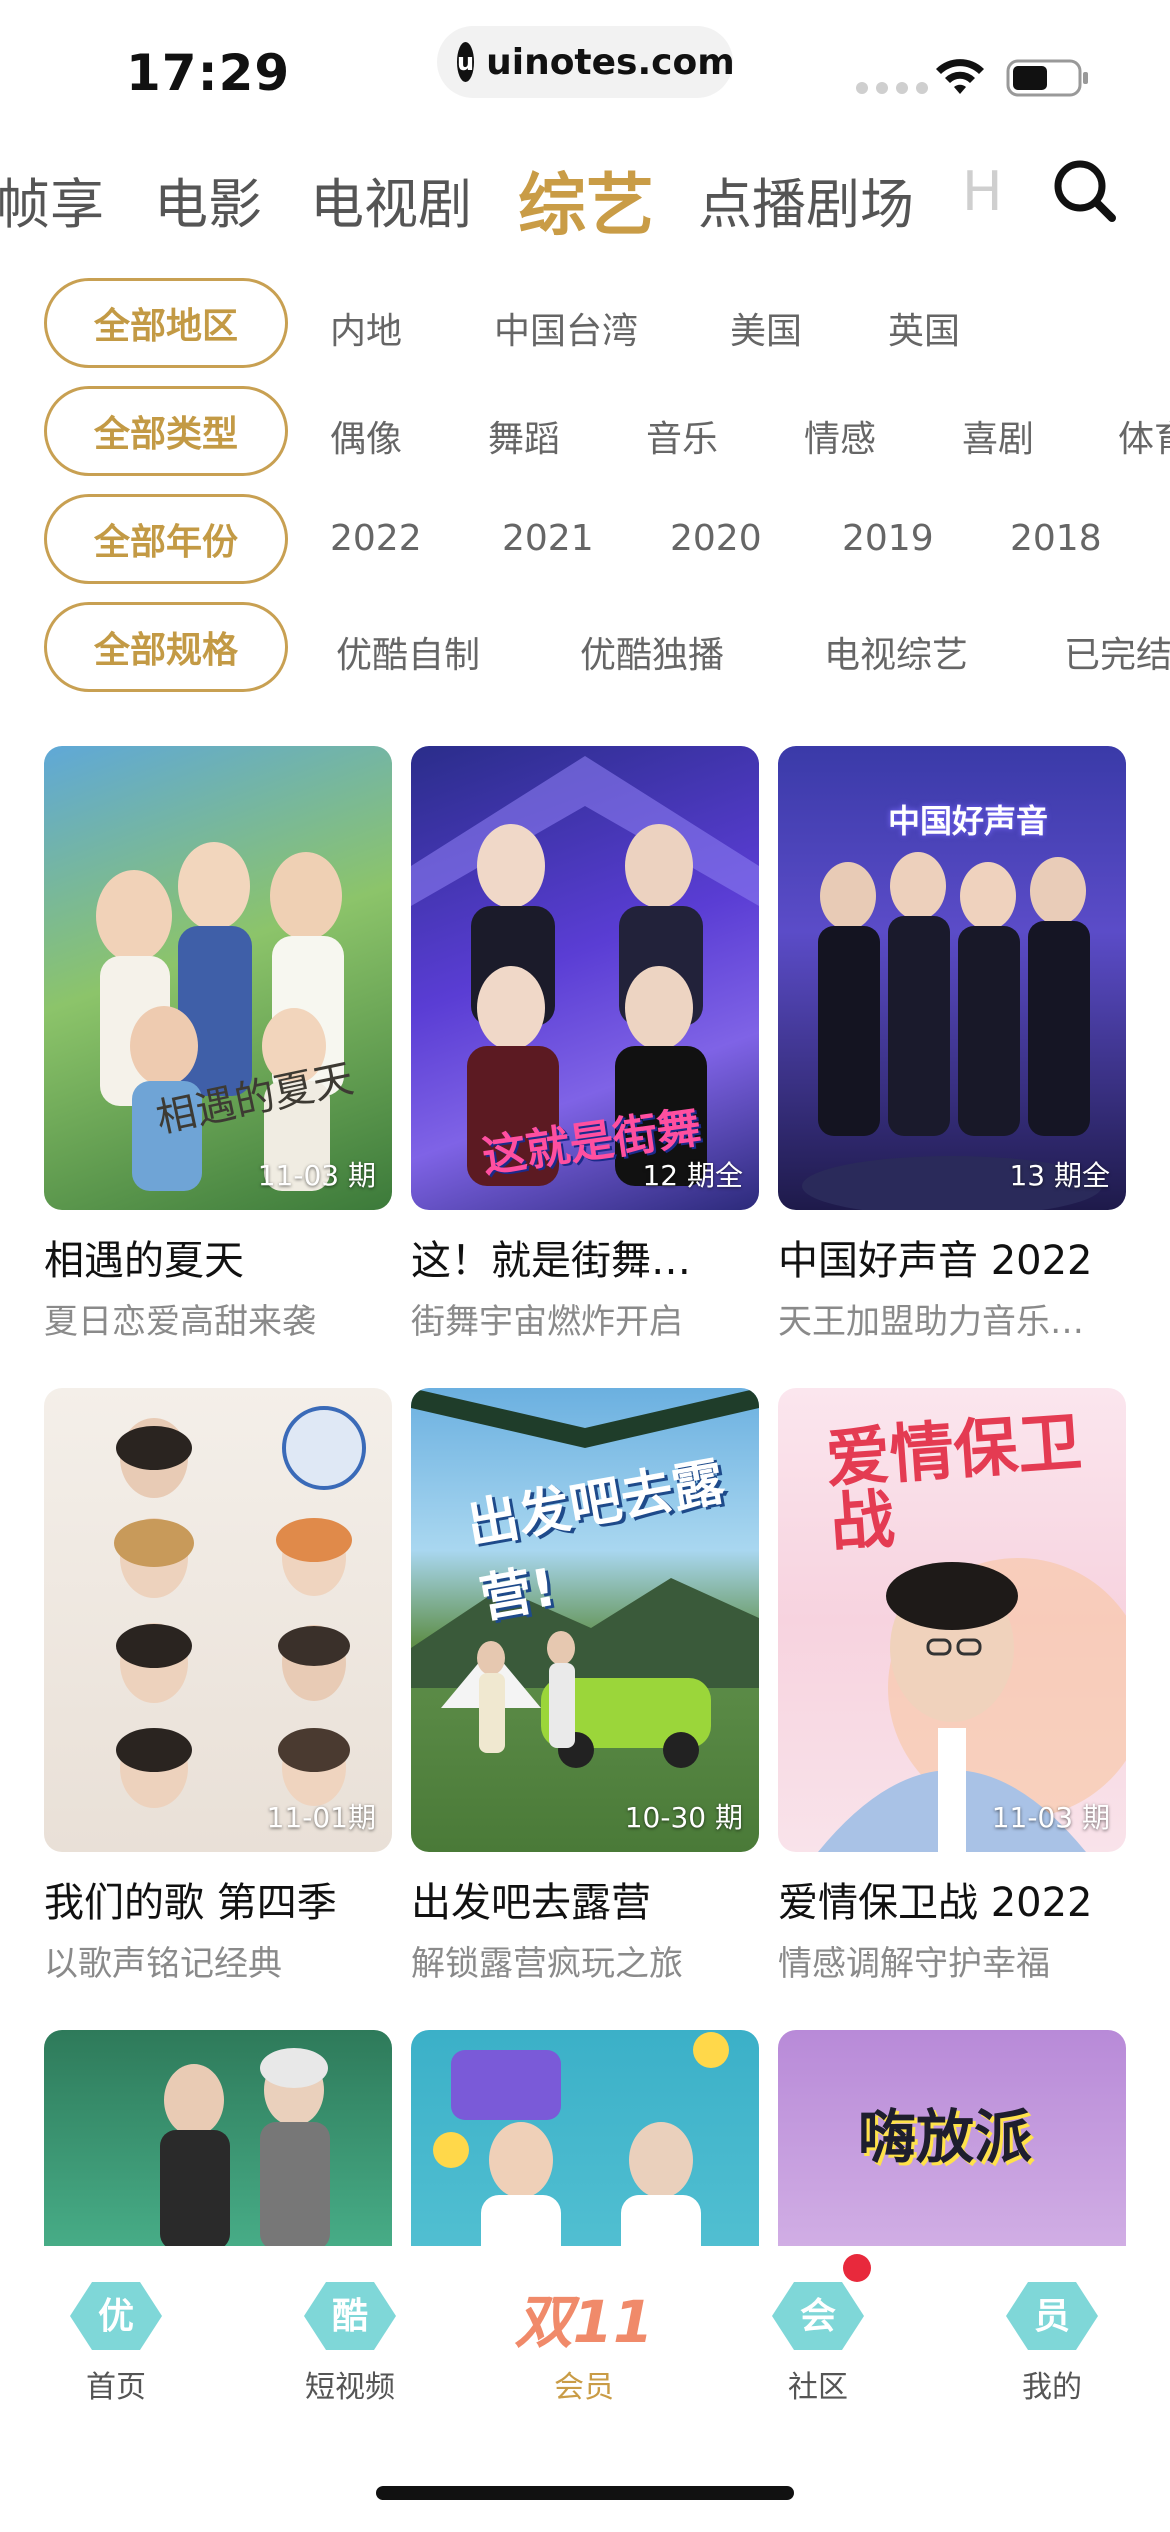  I want to click on filter-all-year: 全部年份, so click(166, 539).